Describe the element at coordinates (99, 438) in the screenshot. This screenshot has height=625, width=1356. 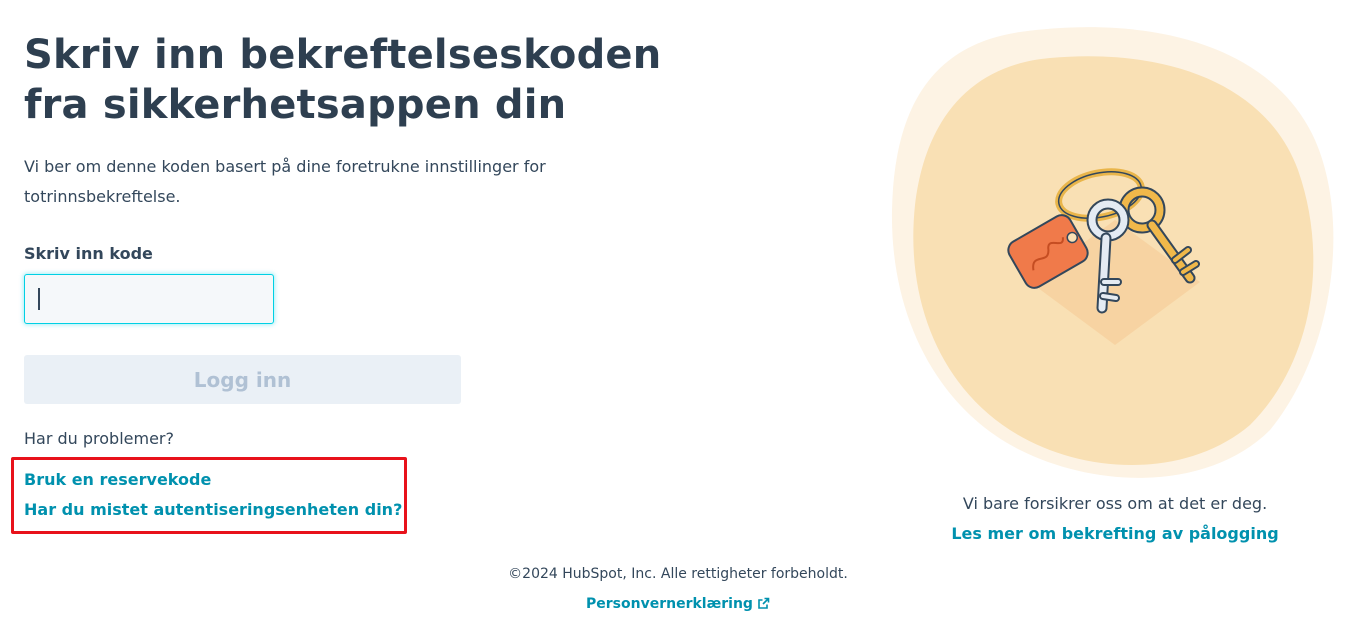
I see `problems-text: Har du problemer?` at that location.